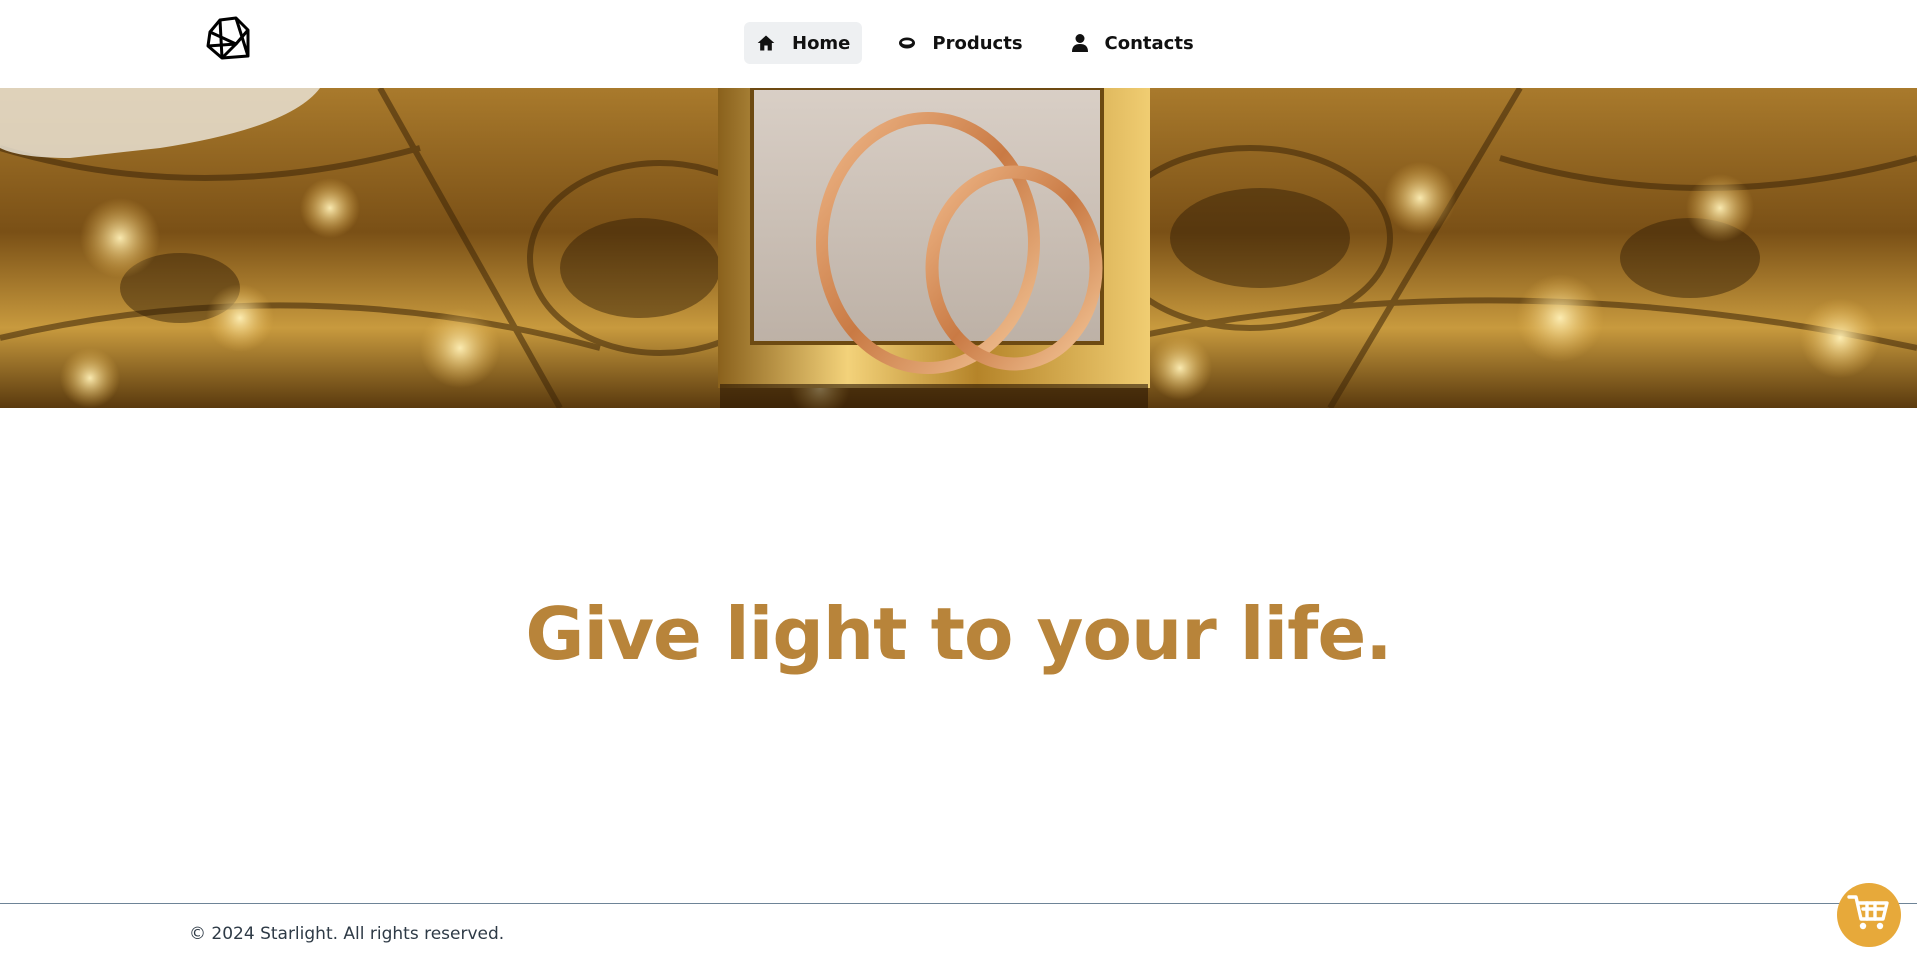 The image size is (1917, 962). What do you see at coordinates (907, 43) in the screenshot?
I see `ring-icon` at bounding box center [907, 43].